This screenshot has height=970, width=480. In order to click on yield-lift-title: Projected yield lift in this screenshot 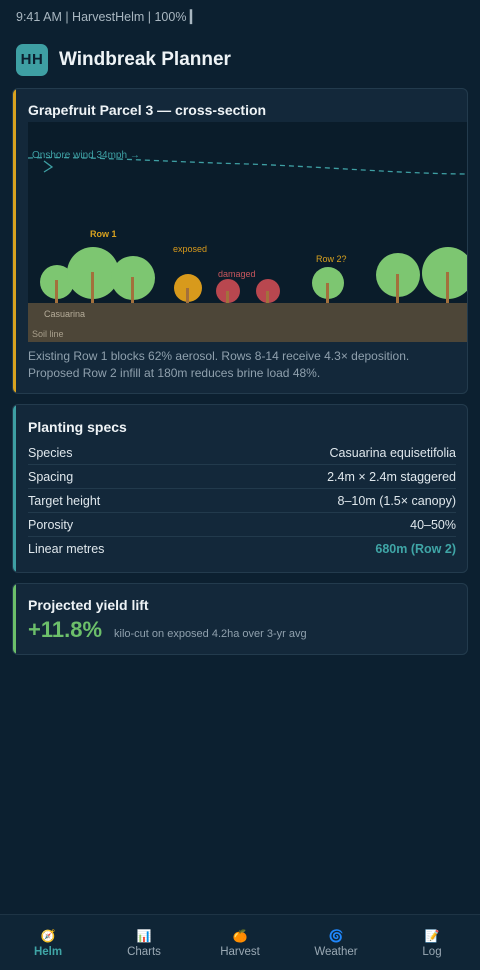, I will do `click(88, 605)`.